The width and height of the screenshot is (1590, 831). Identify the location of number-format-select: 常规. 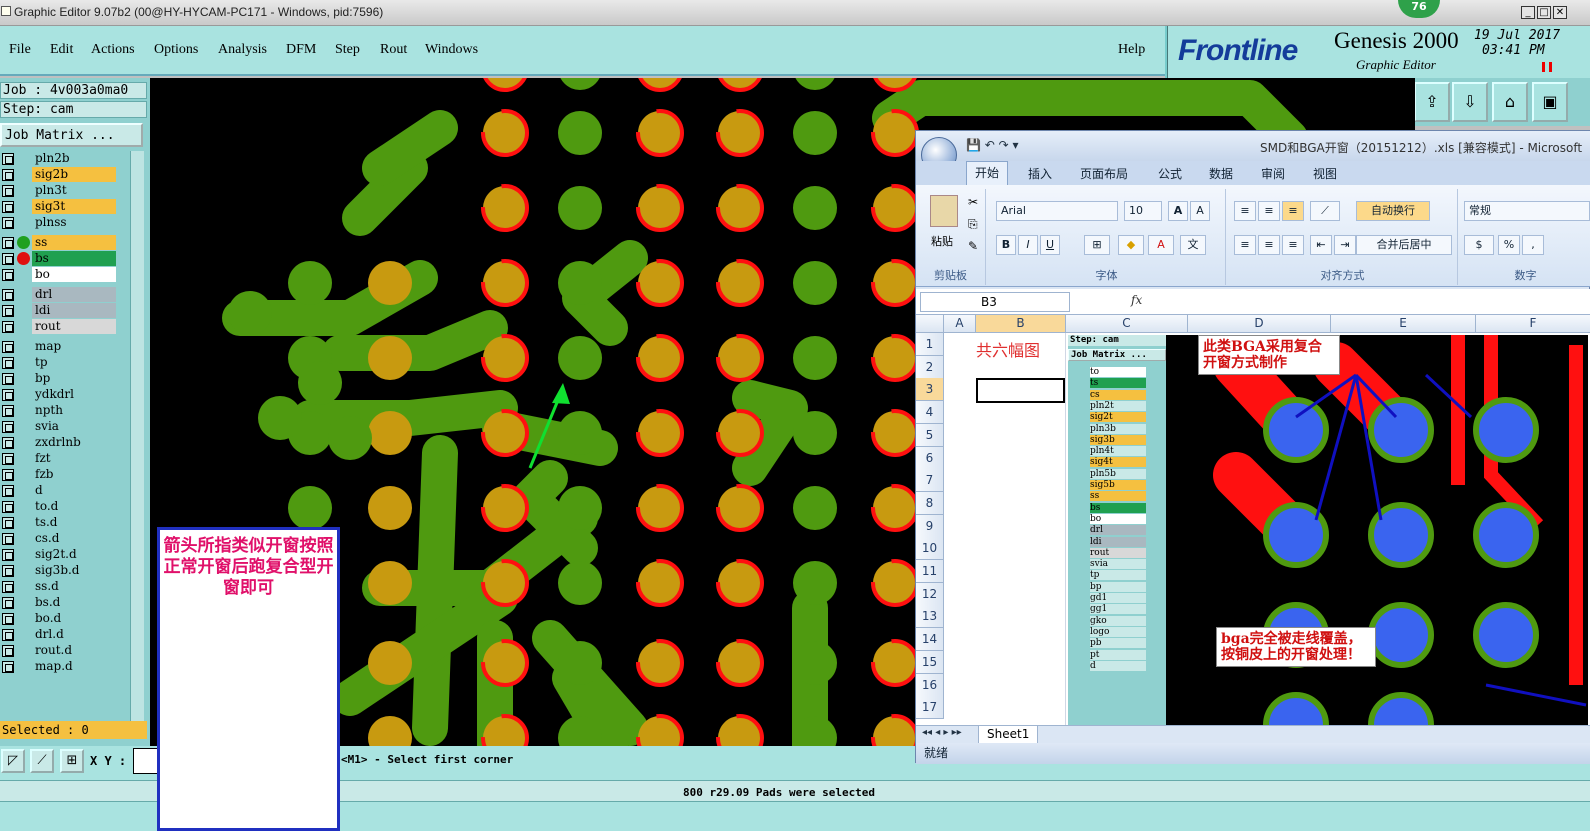
(1527, 211).